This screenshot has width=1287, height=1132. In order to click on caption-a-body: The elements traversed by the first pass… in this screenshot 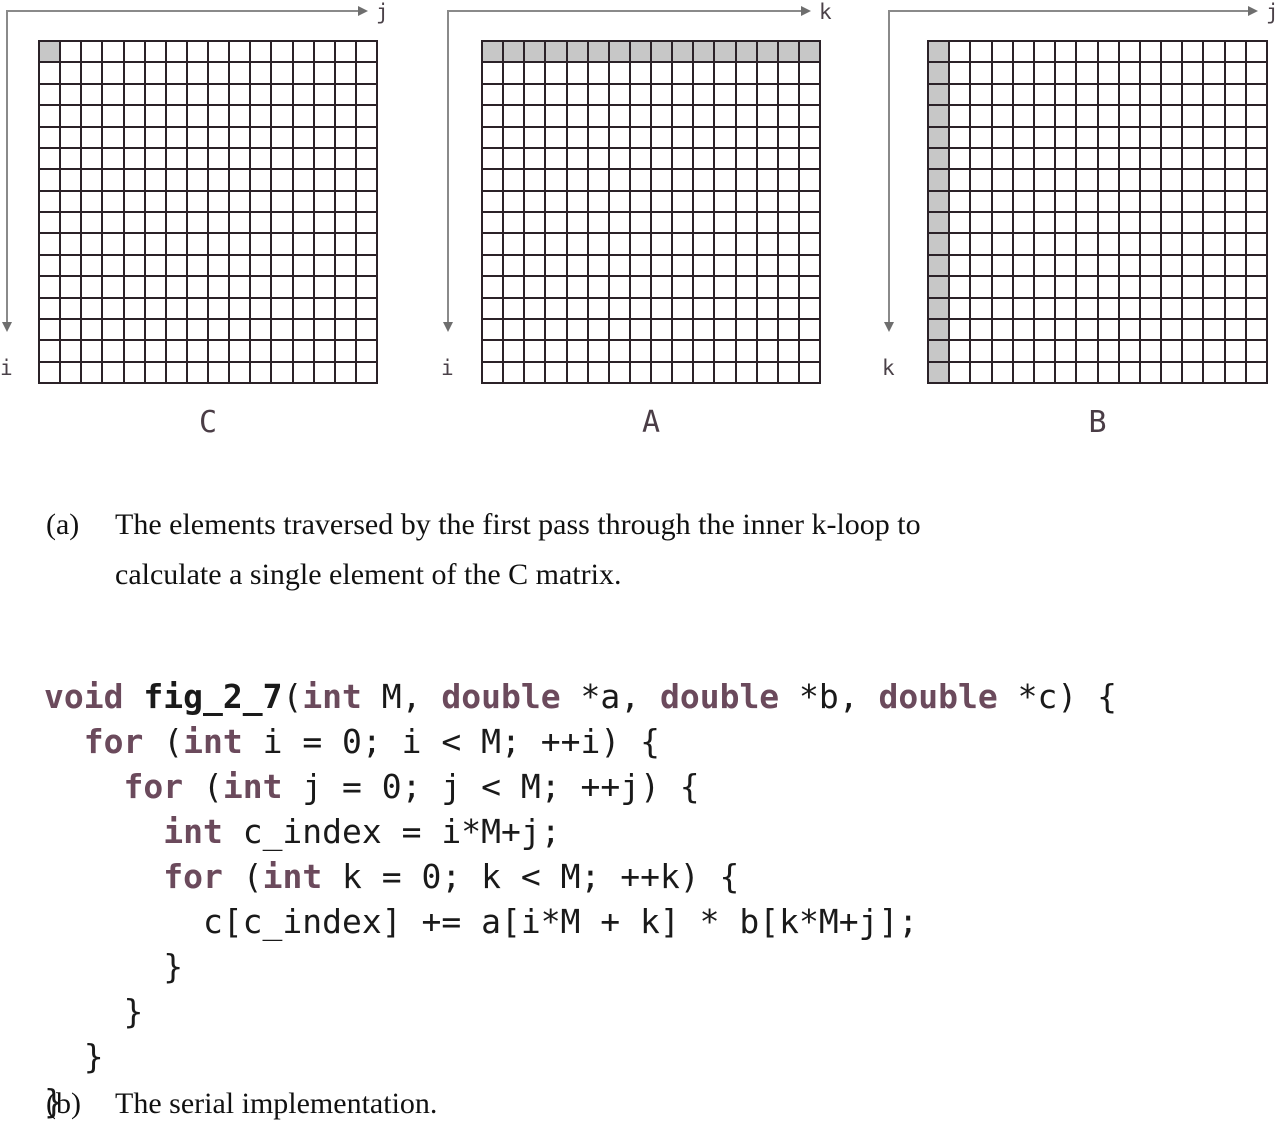, I will do `click(696, 549)`.